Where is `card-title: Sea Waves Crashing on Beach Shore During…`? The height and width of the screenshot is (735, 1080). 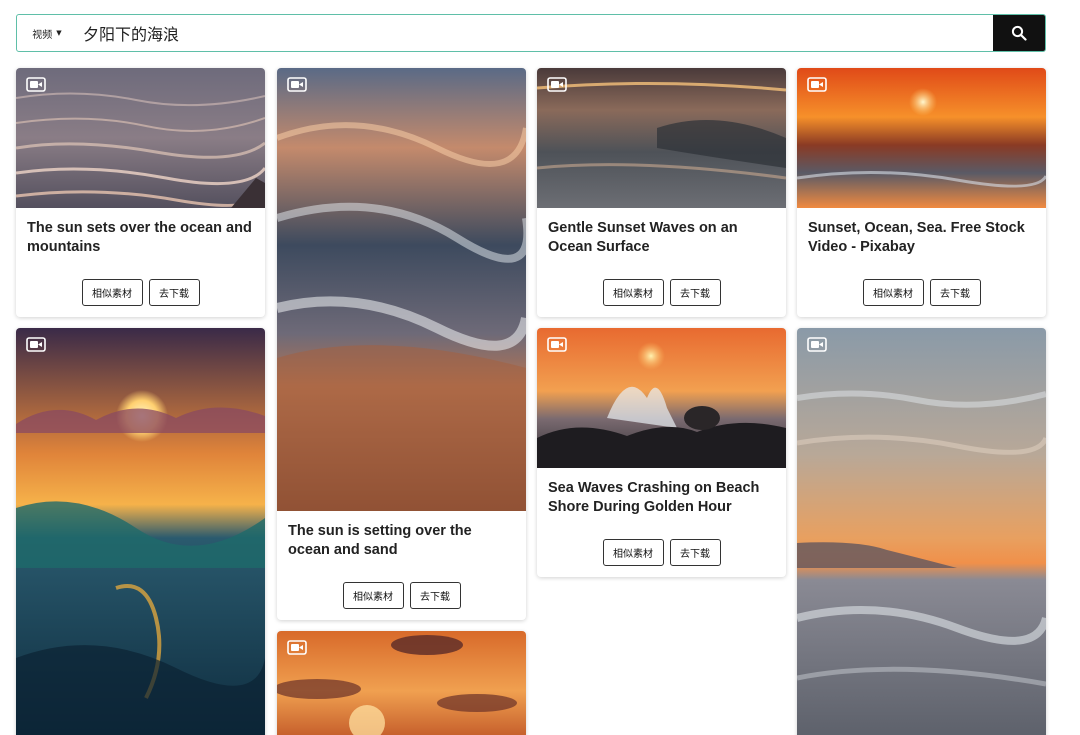
card-title: Sea Waves Crashing on Beach Shore During… is located at coordinates (654, 497).